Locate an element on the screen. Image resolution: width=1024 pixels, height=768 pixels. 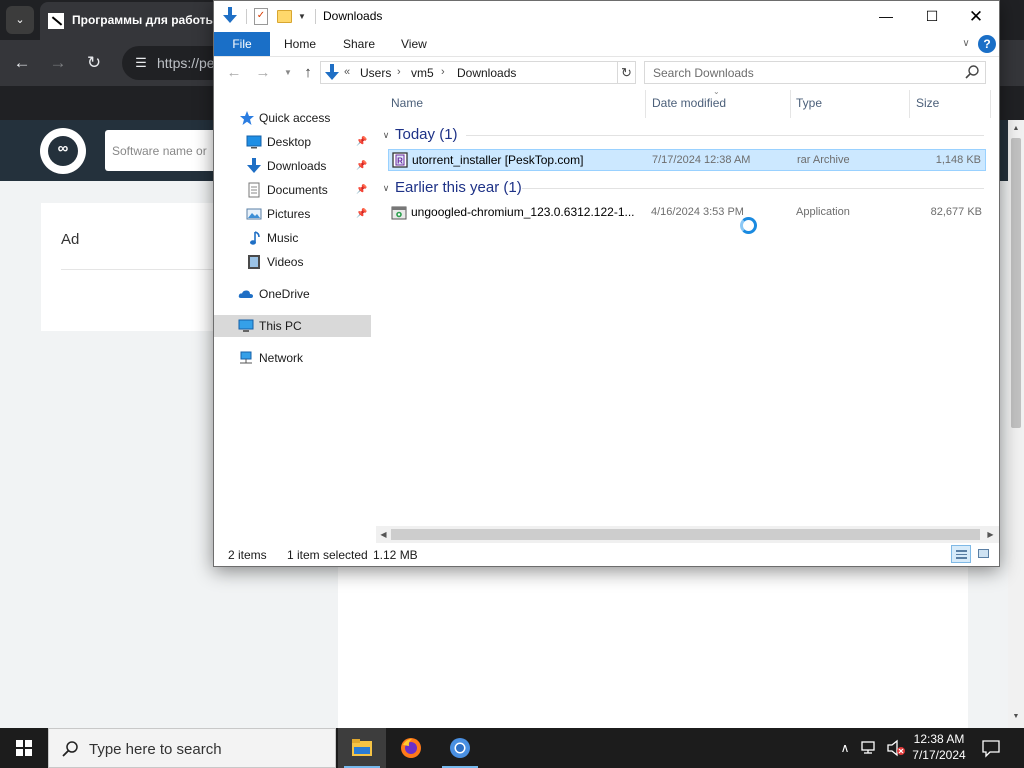
tab-view: View is located at coordinates (414, 44).